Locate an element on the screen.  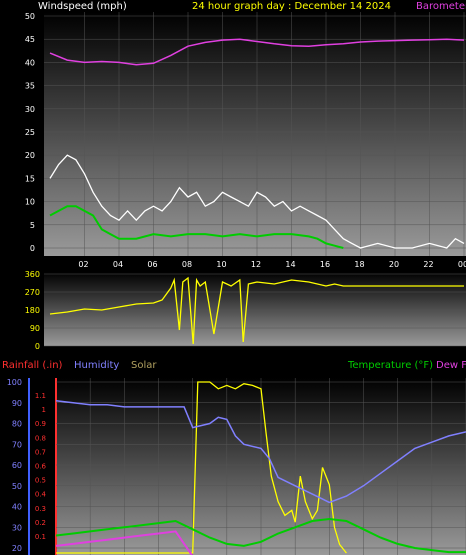
direction-panel: 0 90 180 270 360 is located at coordinates (245, 310).